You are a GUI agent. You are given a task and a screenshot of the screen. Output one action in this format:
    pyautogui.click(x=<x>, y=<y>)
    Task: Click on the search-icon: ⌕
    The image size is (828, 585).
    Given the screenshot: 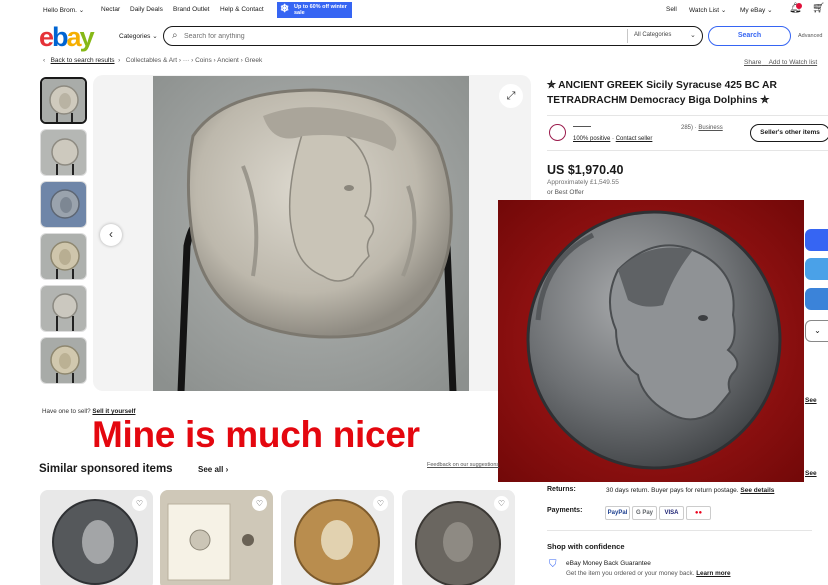 What is the action you would take?
    pyautogui.click(x=175, y=35)
    